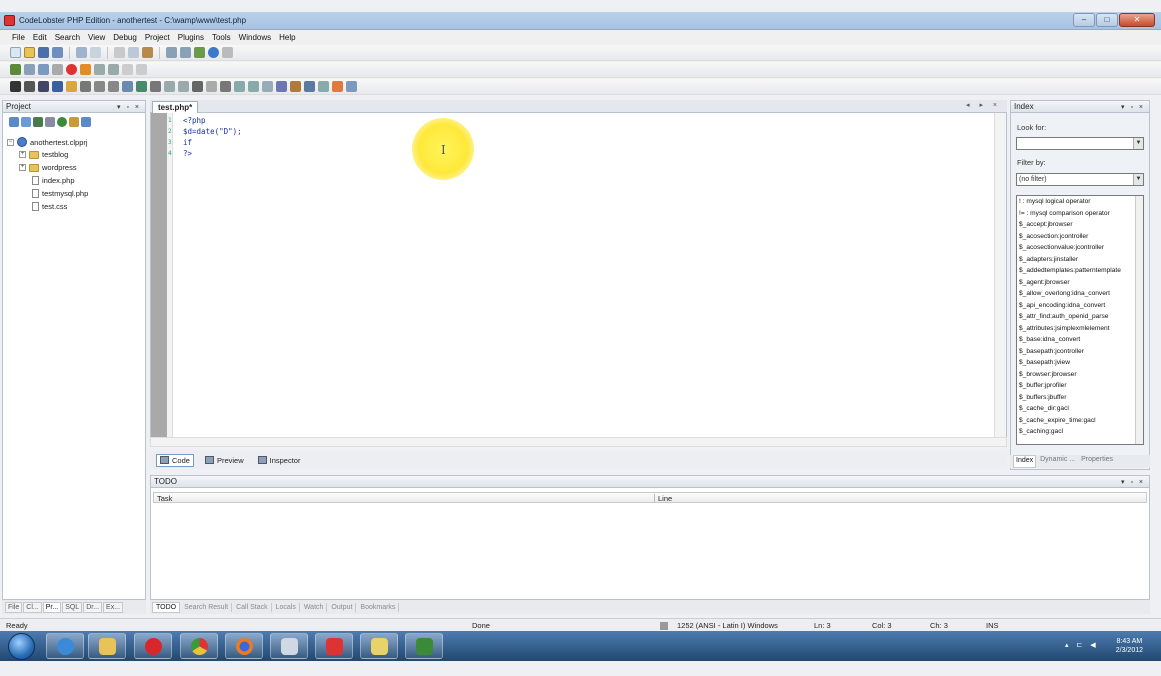  I want to click on find-icon, so click(171, 52).